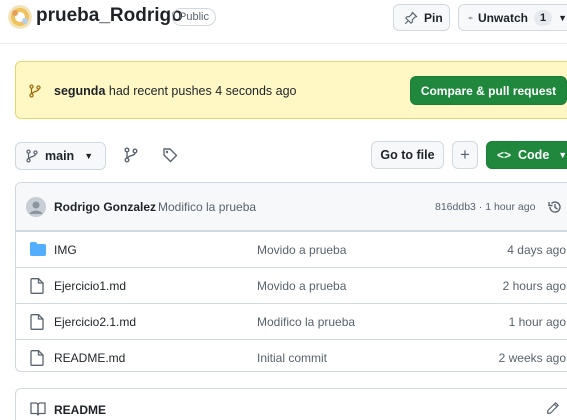 This screenshot has width=567, height=420. What do you see at coordinates (407, 155) in the screenshot?
I see `go-to-file-button: Go to file` at bounding box center [407, 155].